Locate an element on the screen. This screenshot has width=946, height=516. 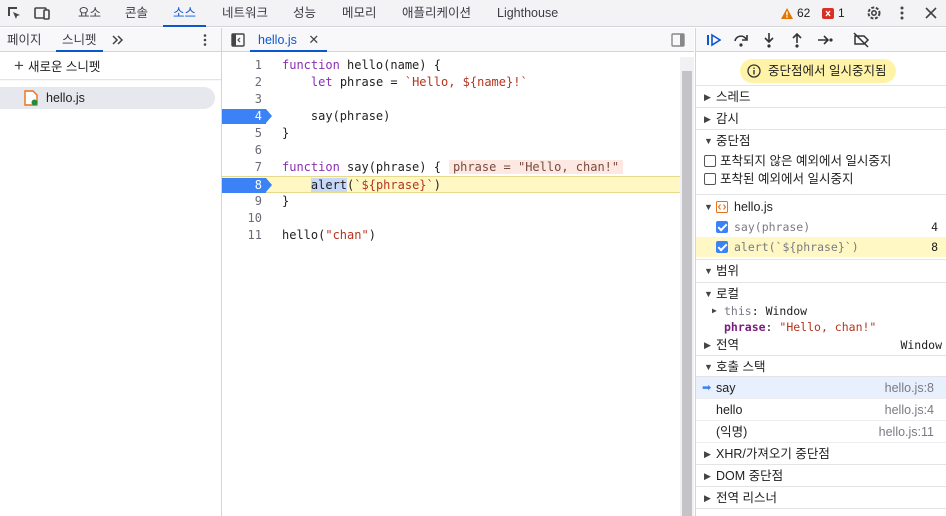
code-line: 6 is located at coordinates (451, 150).